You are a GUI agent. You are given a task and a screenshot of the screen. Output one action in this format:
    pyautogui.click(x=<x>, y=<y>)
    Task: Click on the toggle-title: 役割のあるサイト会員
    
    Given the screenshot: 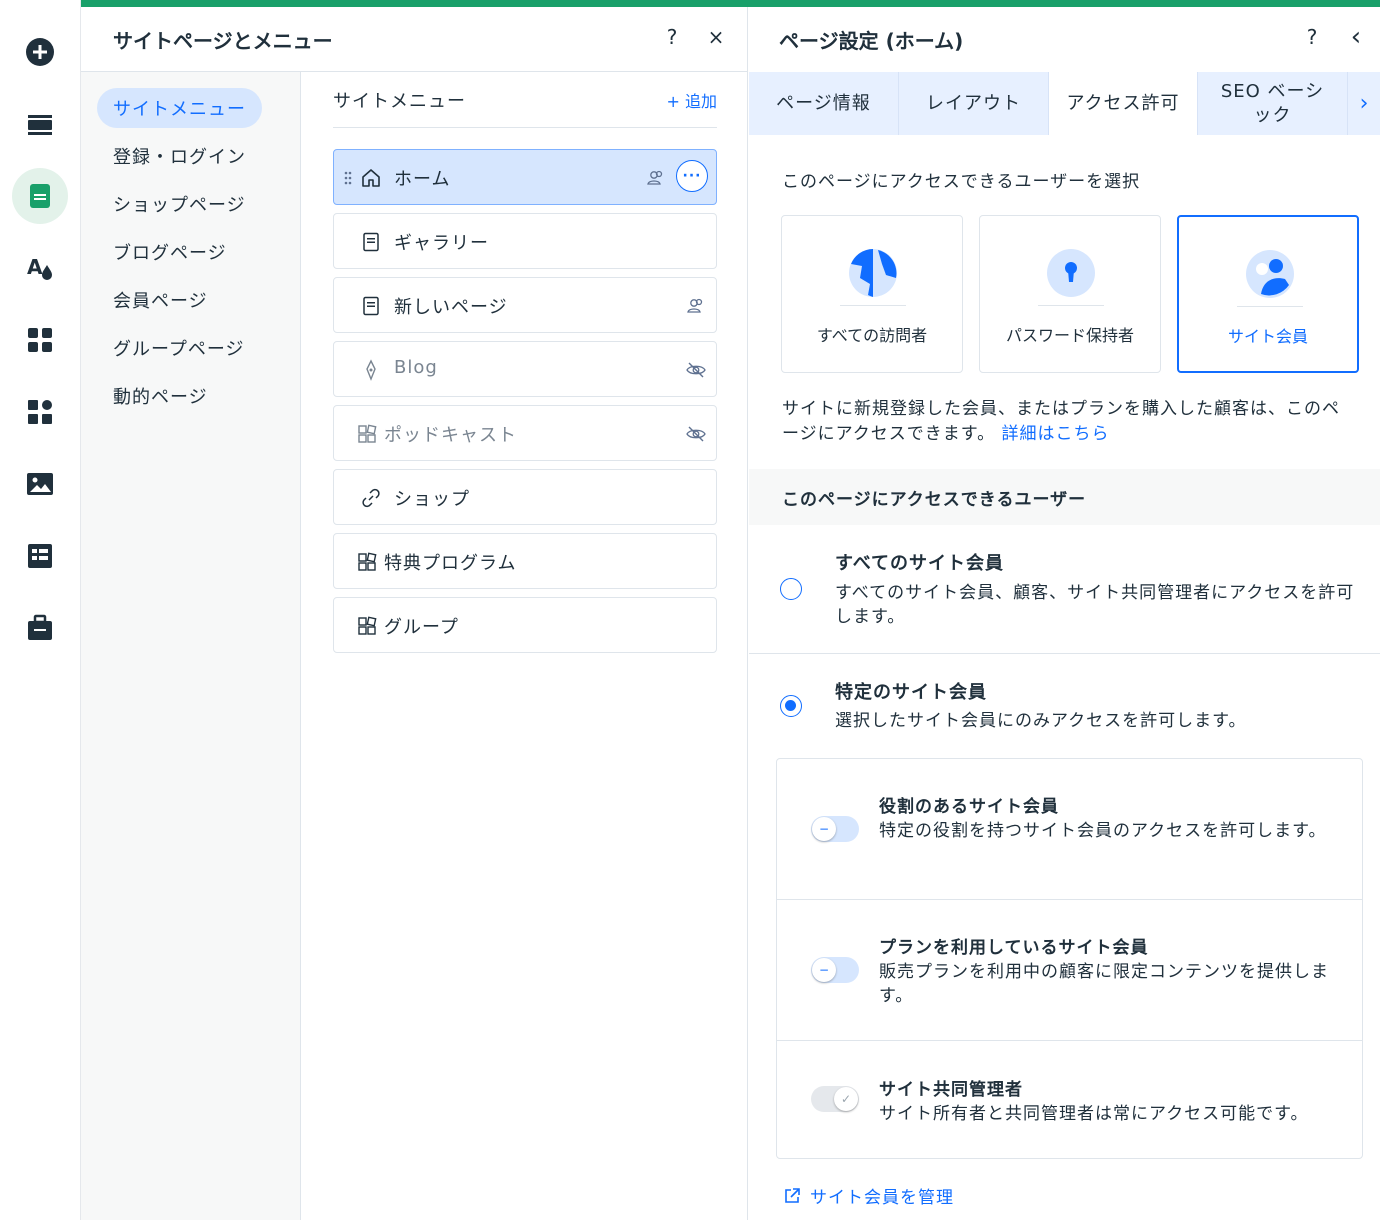 What is the action you would take?
    pyautogui.click(x=969, y=807)
    